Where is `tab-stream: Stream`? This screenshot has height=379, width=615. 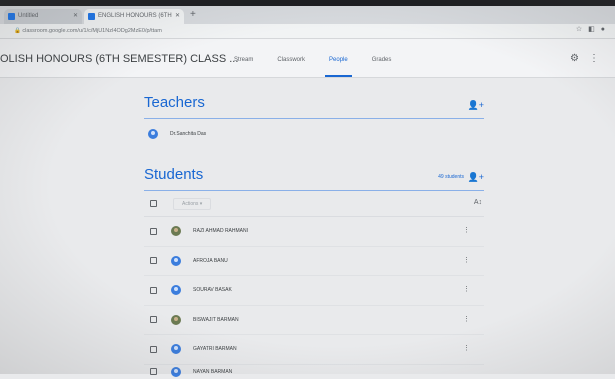 tab-stream: Stream is located at coordinates (243, 60).